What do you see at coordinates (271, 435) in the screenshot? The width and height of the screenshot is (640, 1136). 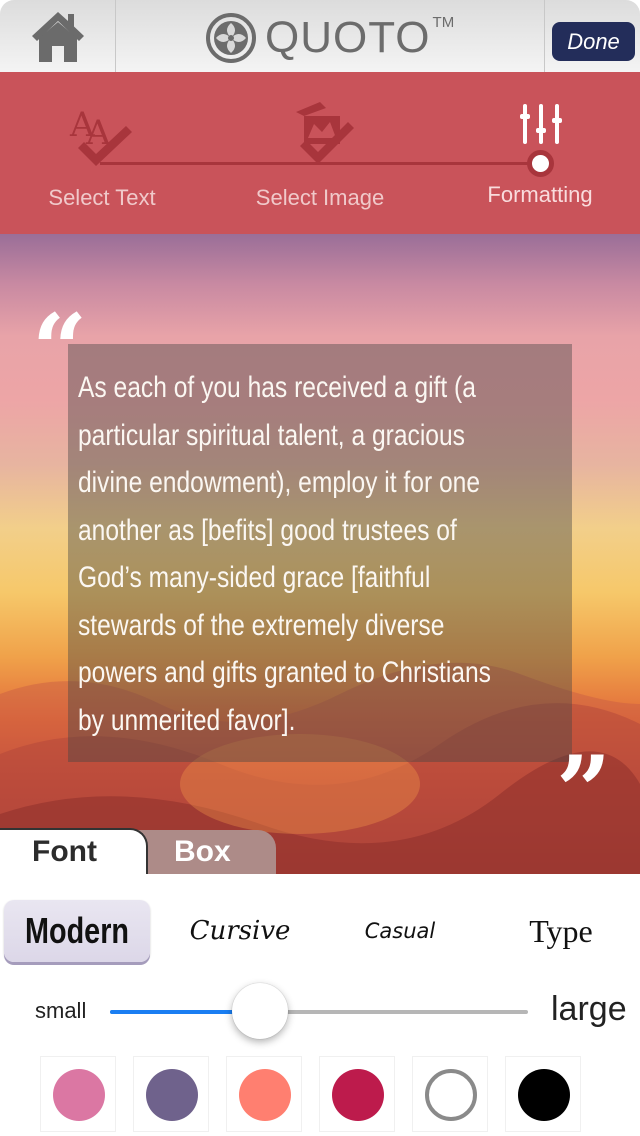 I see `quote-line: particular spiritual talent, a gracious` at bounding box center [271, 435].